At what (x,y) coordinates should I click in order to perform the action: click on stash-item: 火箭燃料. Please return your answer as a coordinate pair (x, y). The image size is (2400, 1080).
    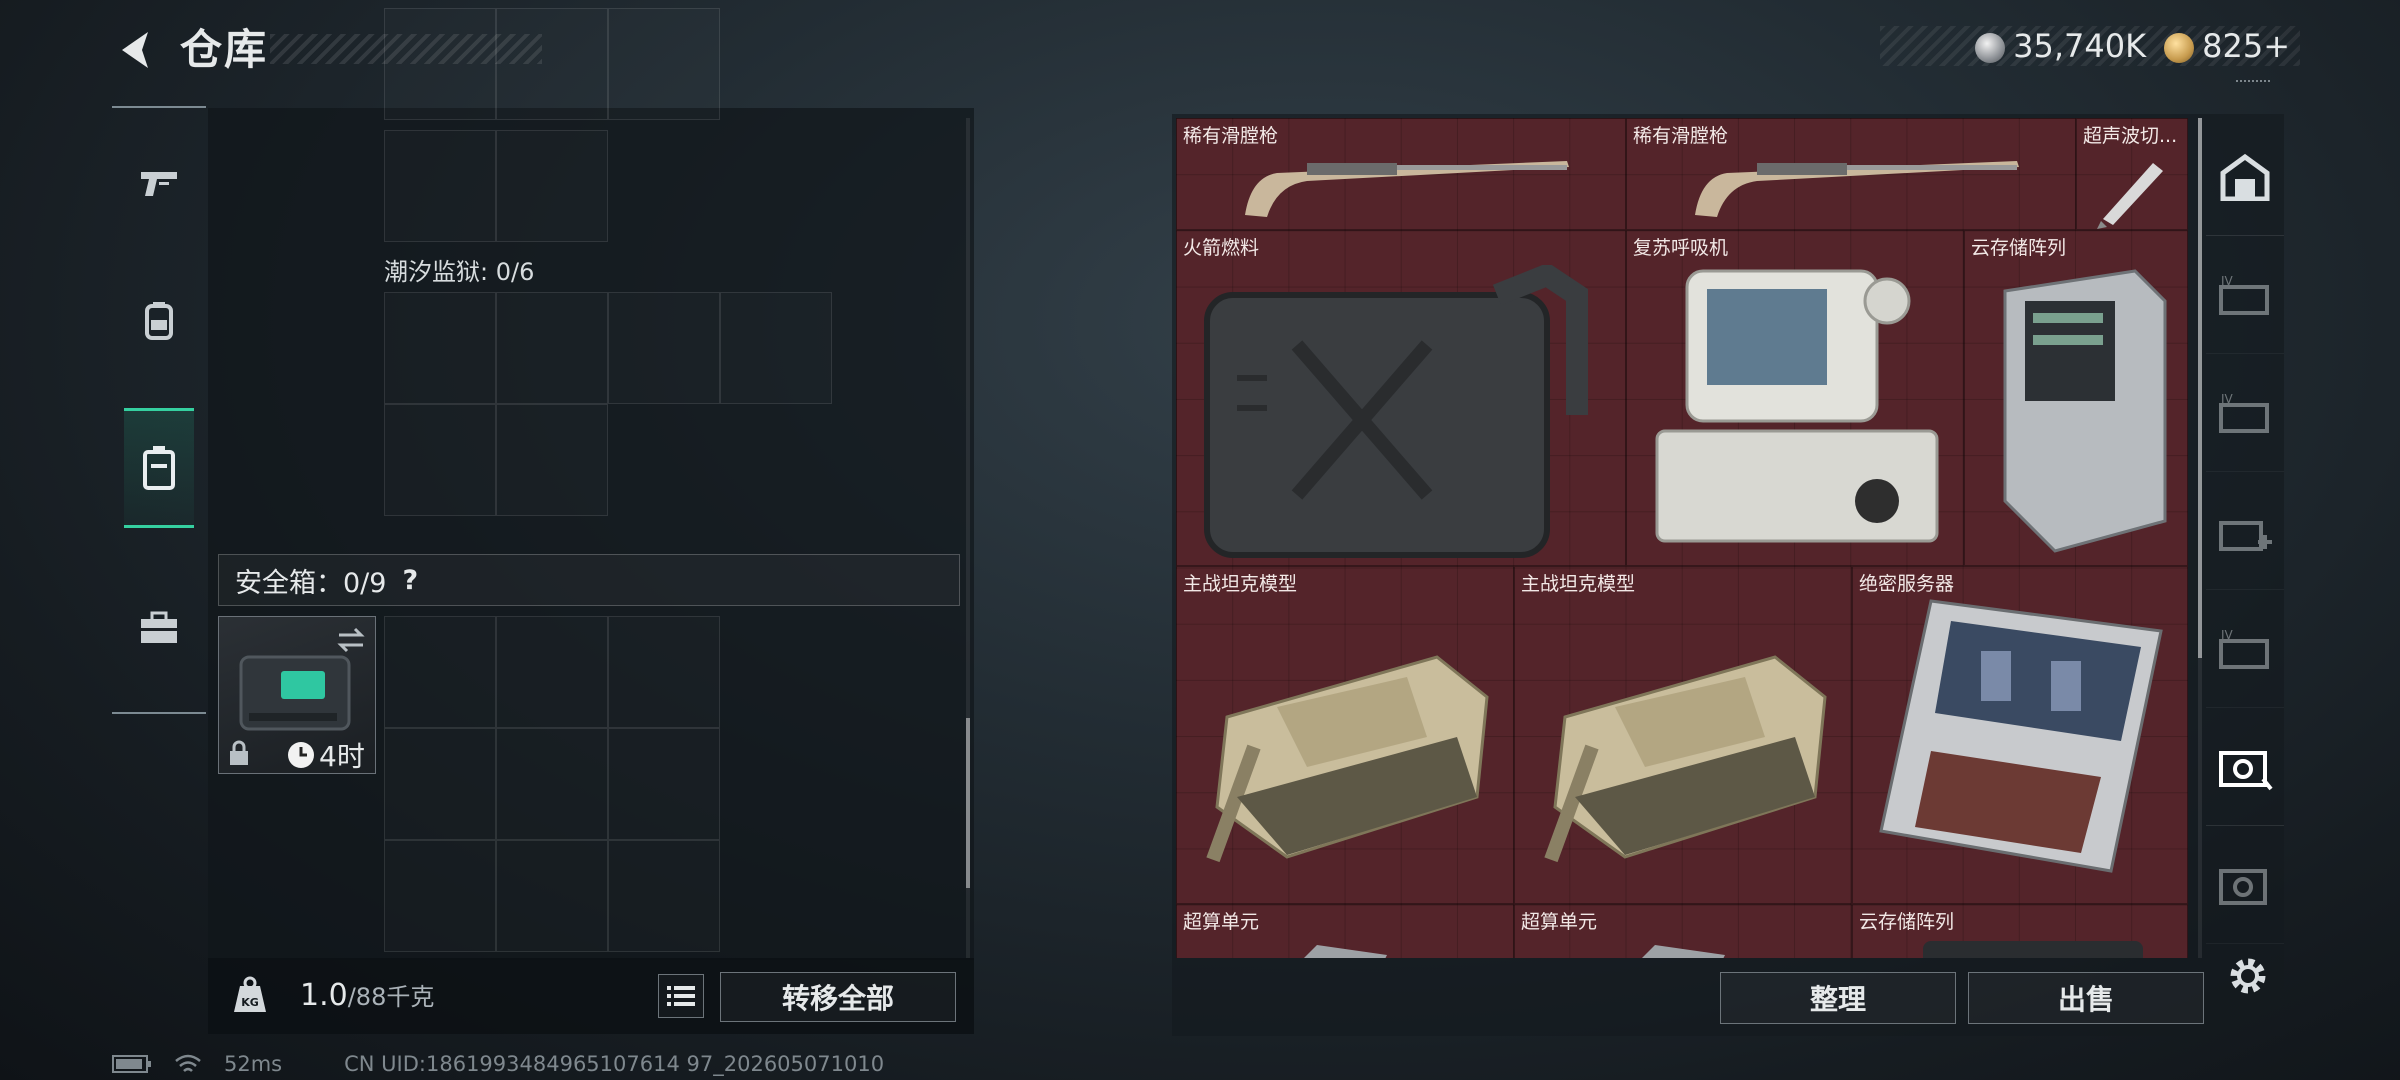
    Looking at the image, I should click on (1401, 398).